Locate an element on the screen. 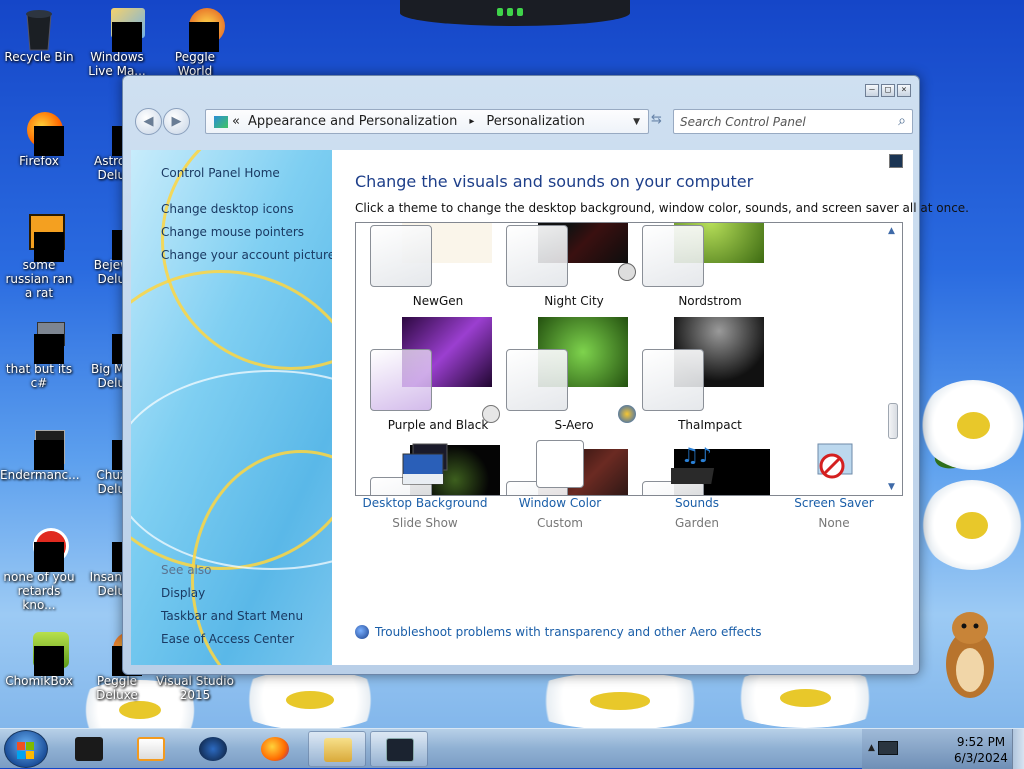 Image resolution: width=1024 pixels, height=769 pixels. theme-item-nordstrom: Nordstrom is located at coordinates (710, 268).